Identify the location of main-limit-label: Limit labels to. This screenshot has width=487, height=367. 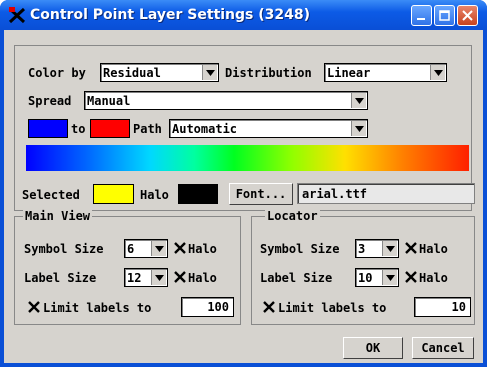
(97, 308).